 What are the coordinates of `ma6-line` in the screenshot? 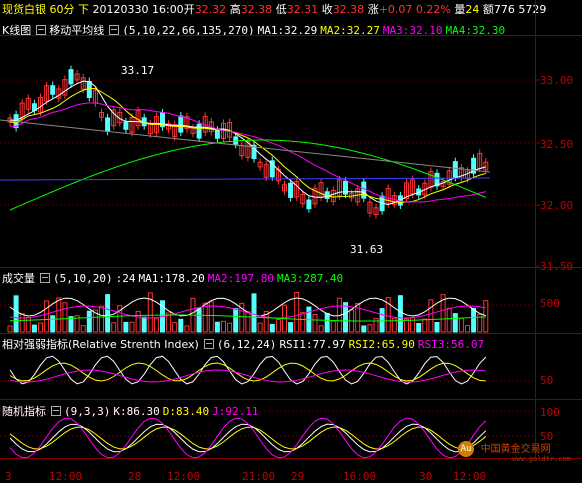 It's located at (245, 146).